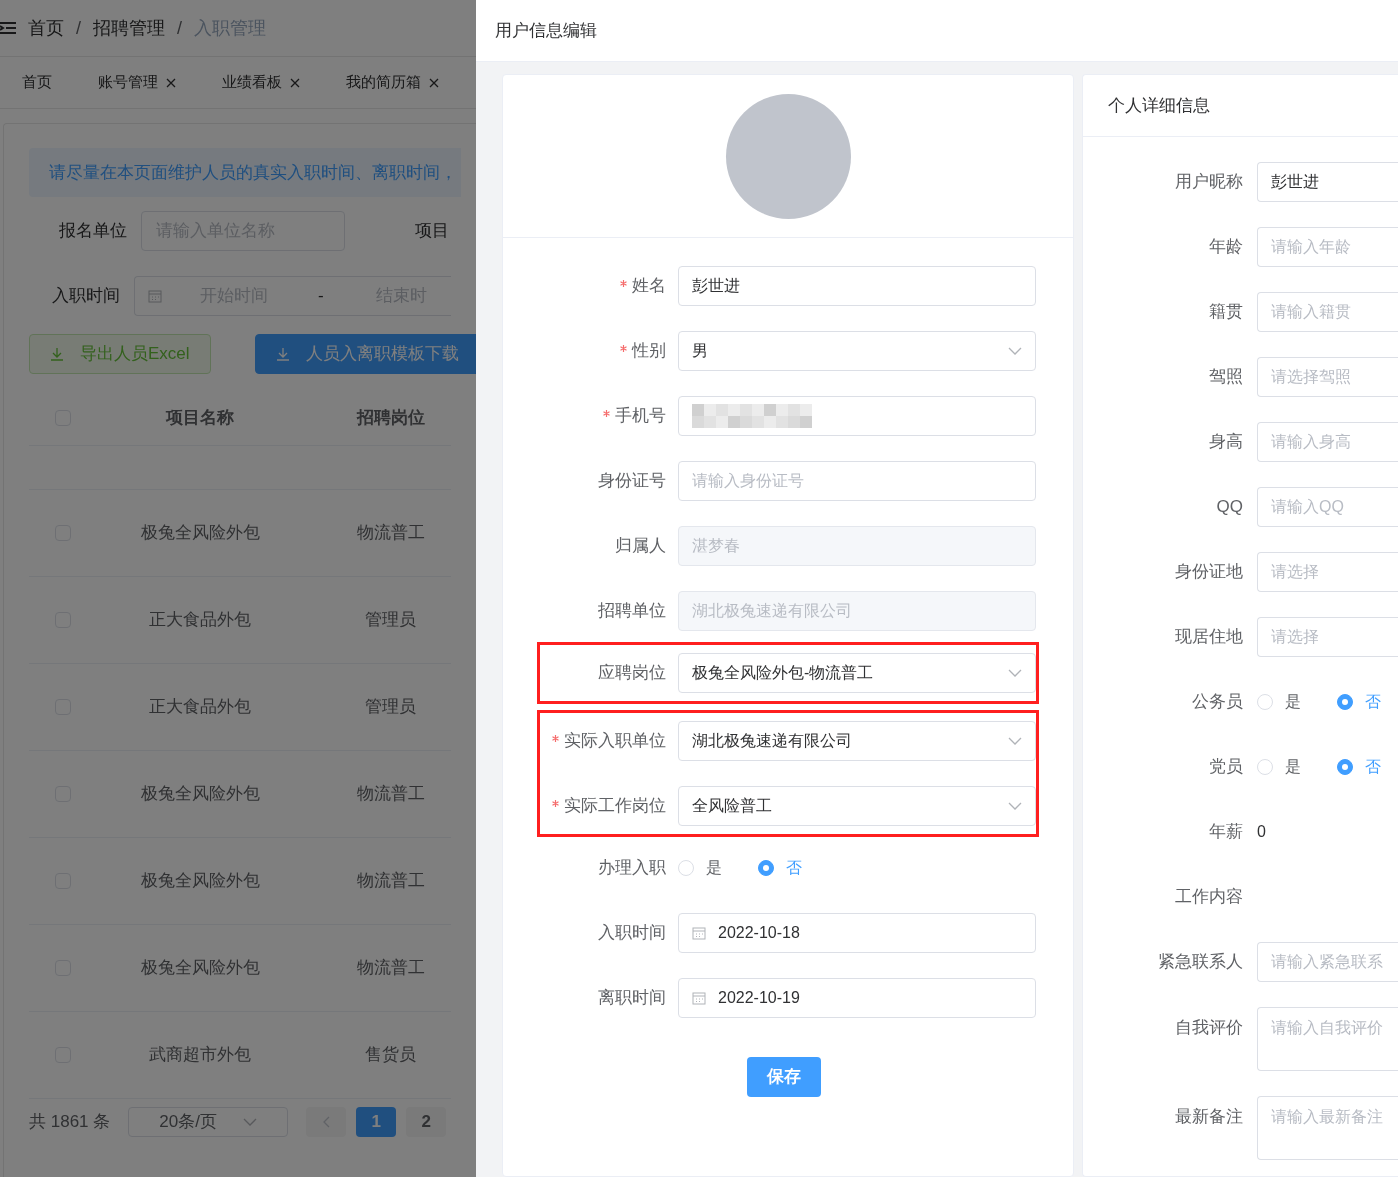 Image resolution: width=1398 pixels, height=1177 pixels. What do you see at coordinates (784, 1077) in the screenshot?
I see `save-button: 保存` at bounding box center [784, 1077].